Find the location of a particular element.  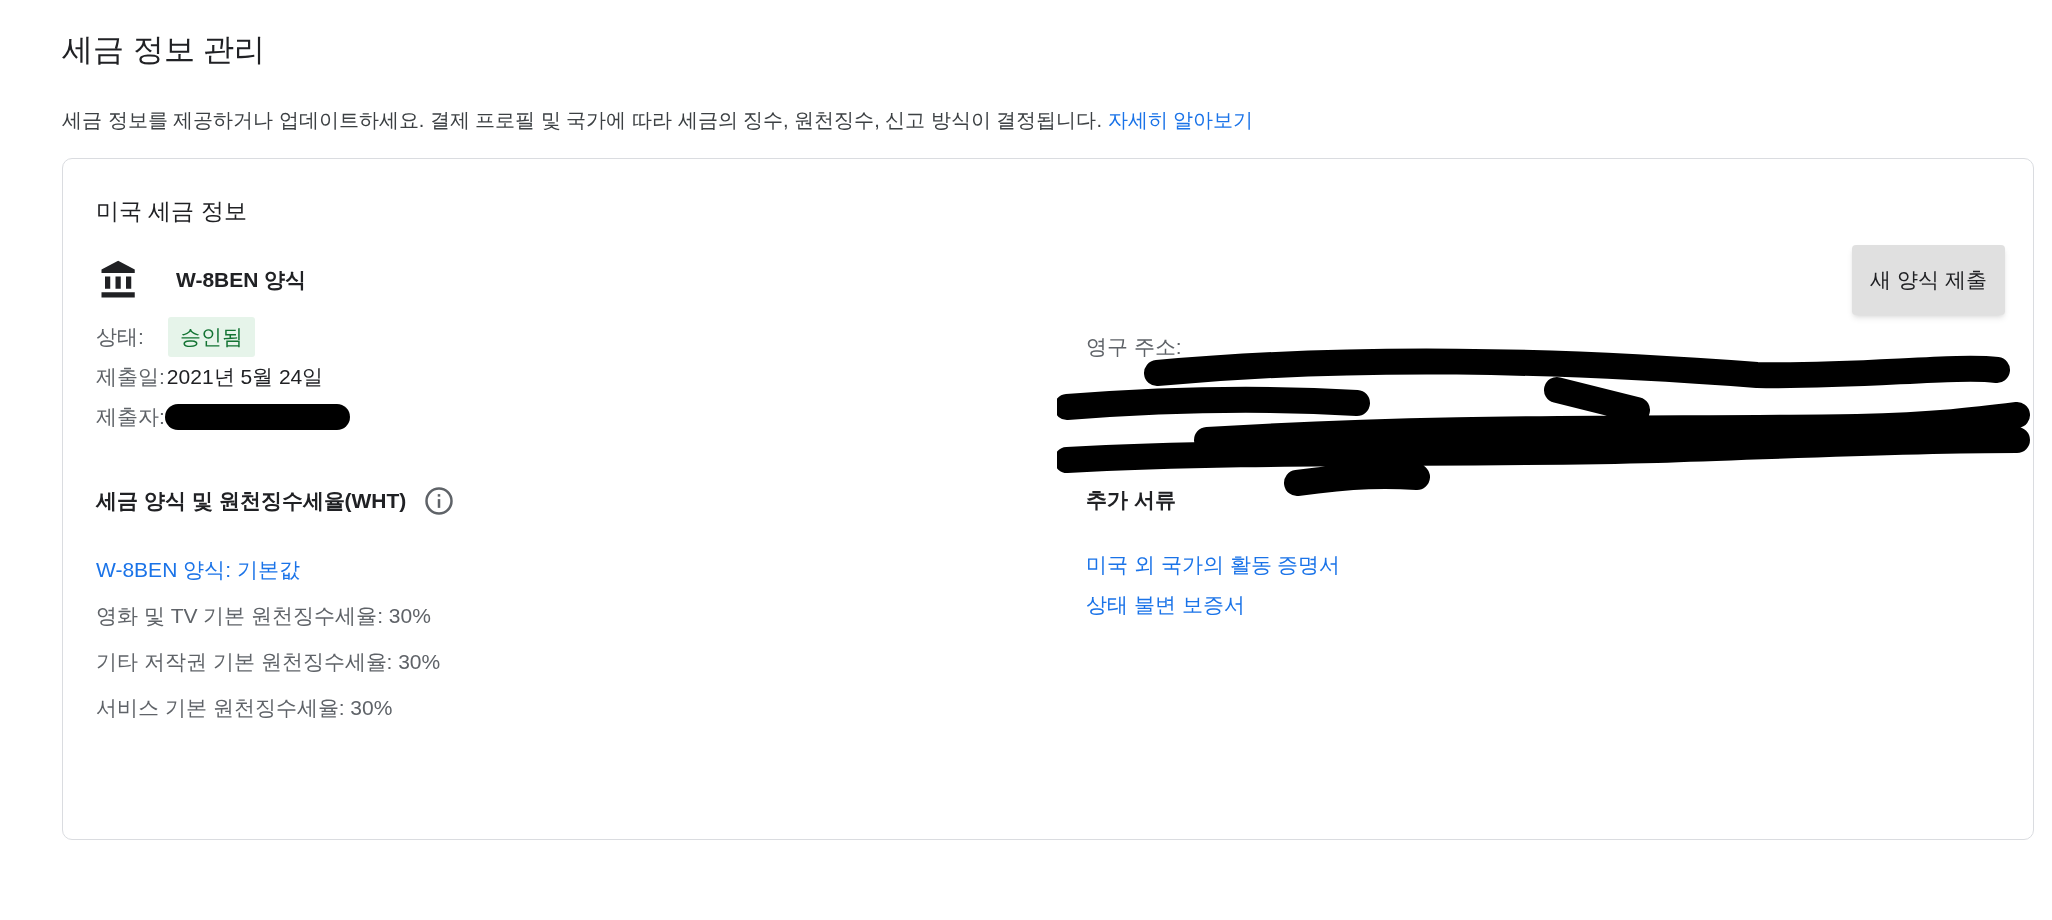

submit-new-form-button: 새 양식 제출 is located at coordinates (1928, 280).